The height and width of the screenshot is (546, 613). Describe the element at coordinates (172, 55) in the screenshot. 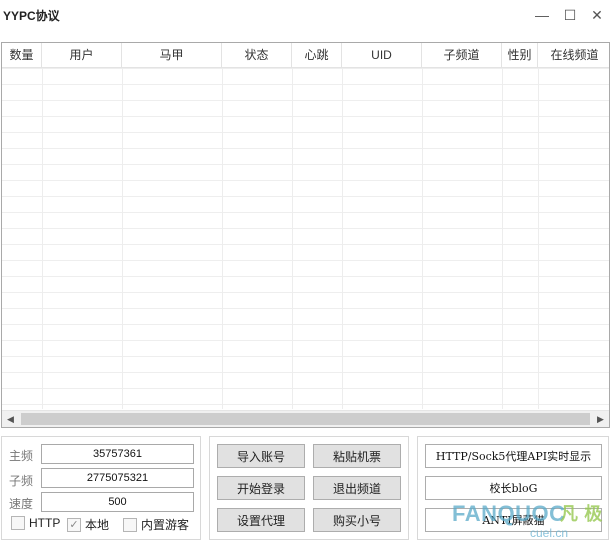

I see `column-header-nickname: 马甲` at that location.